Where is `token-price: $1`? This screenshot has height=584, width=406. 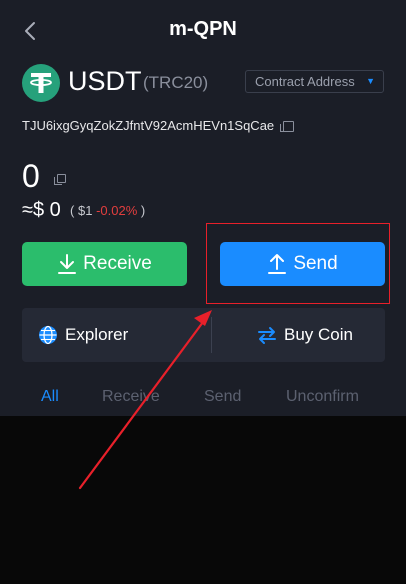 token-price: $1 is located at coordinates (85, 210).